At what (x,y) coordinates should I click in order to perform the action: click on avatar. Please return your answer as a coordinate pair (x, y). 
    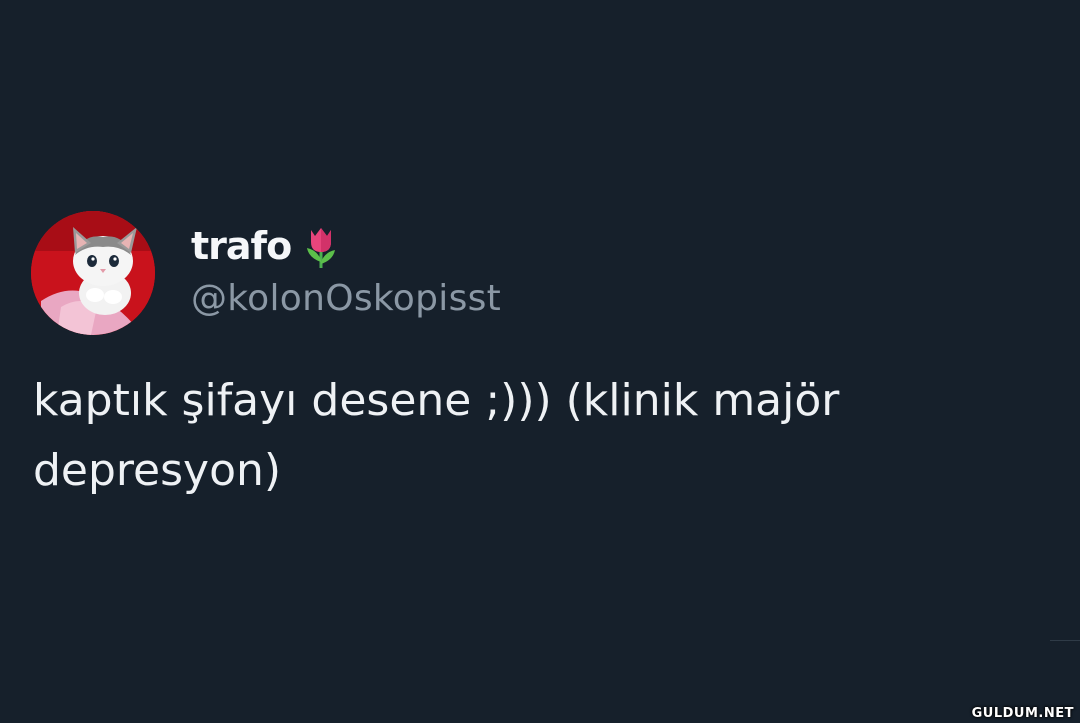
    Looking at the image, I should click on (93, 273).